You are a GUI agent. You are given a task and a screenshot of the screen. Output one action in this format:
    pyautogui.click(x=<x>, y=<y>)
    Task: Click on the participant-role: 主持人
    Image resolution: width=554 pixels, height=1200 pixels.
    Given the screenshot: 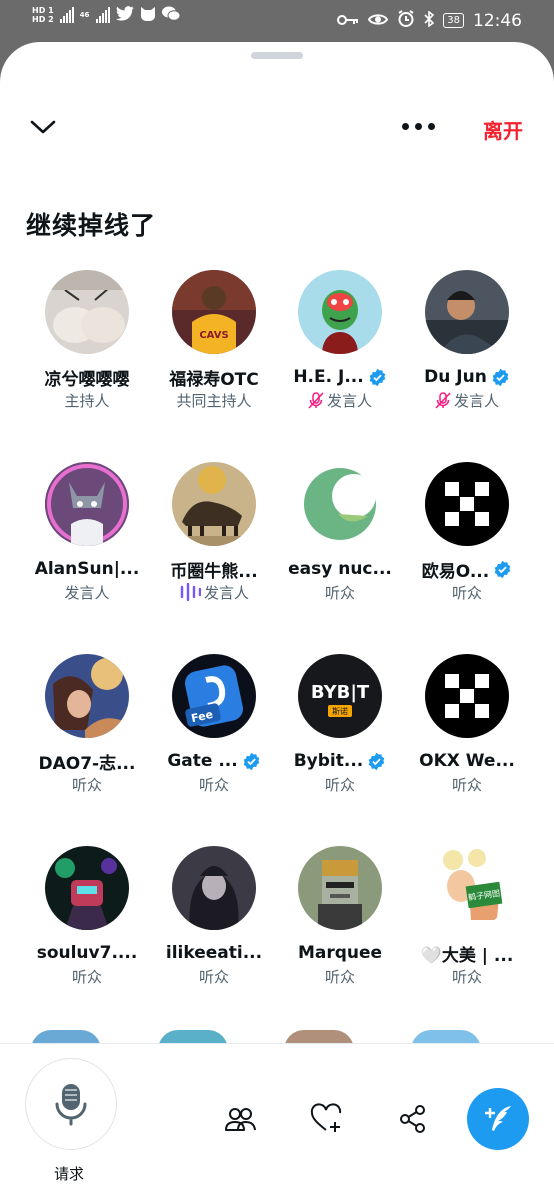 What is the action you would take?
    pyautogui.click(x=87, y=400)
    